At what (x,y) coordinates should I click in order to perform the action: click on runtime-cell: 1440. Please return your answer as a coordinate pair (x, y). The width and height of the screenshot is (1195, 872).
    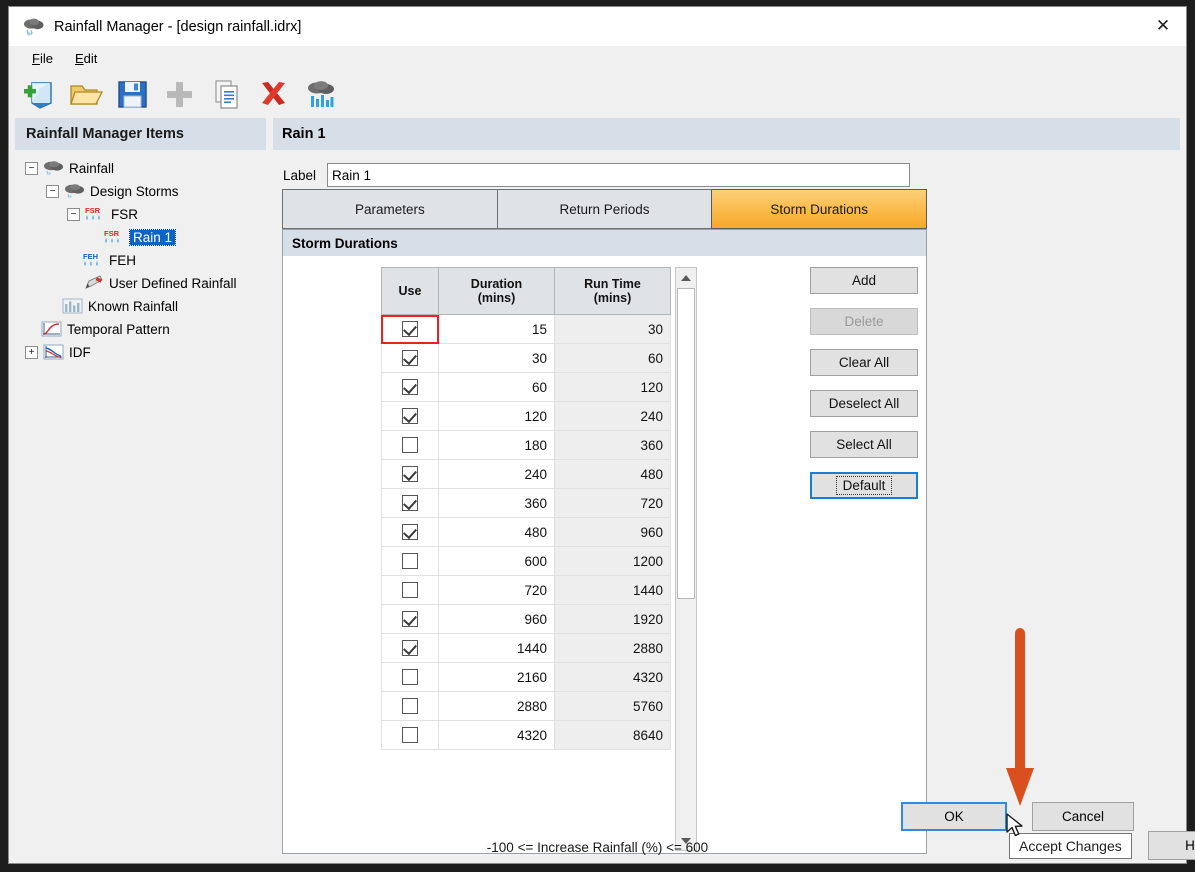
    Looking at the image, I should click on (613, 590).